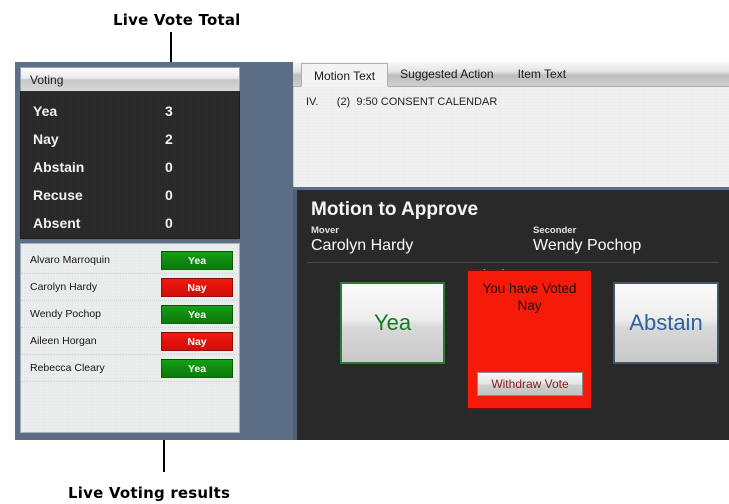  Describe the element at coordinates (63, 341) in the screenshot. I see `member-name: Aileen Horgan` at that location.